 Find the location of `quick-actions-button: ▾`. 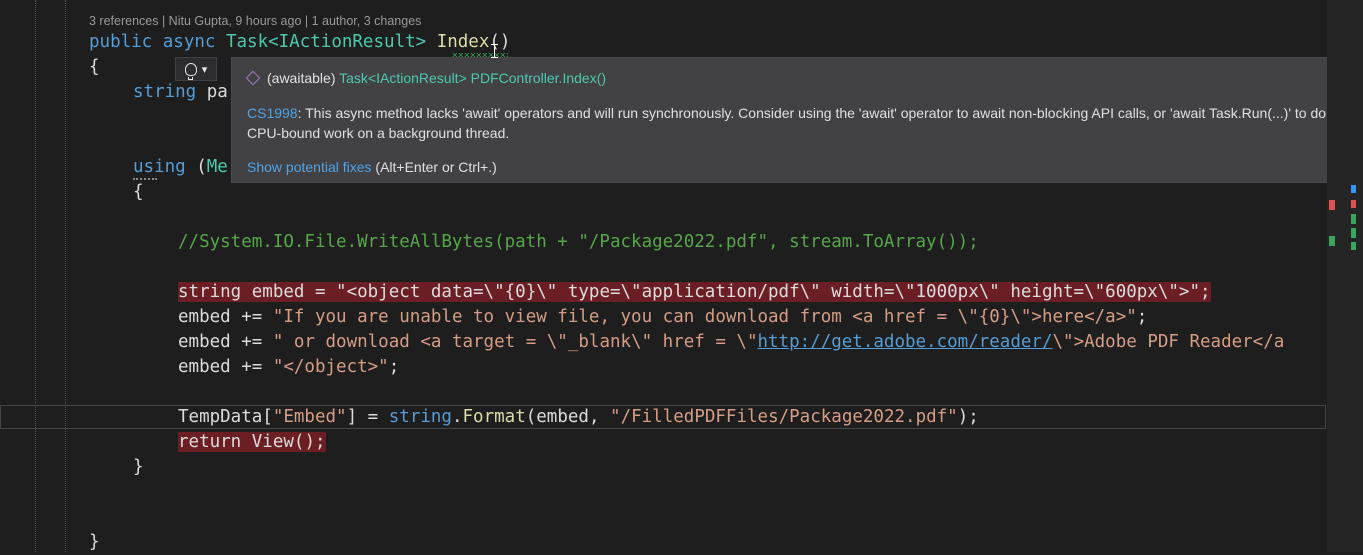

quick-actions-button: ▾ is located at coordinates (196, 69).